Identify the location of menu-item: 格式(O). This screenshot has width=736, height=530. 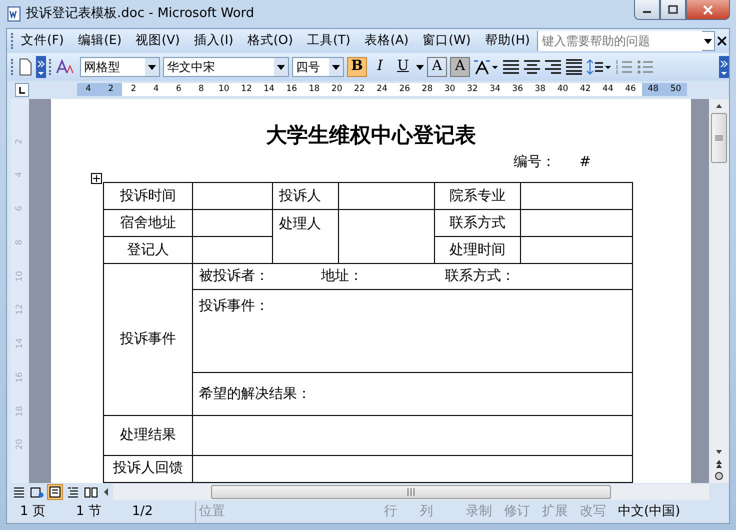
(270, 40).